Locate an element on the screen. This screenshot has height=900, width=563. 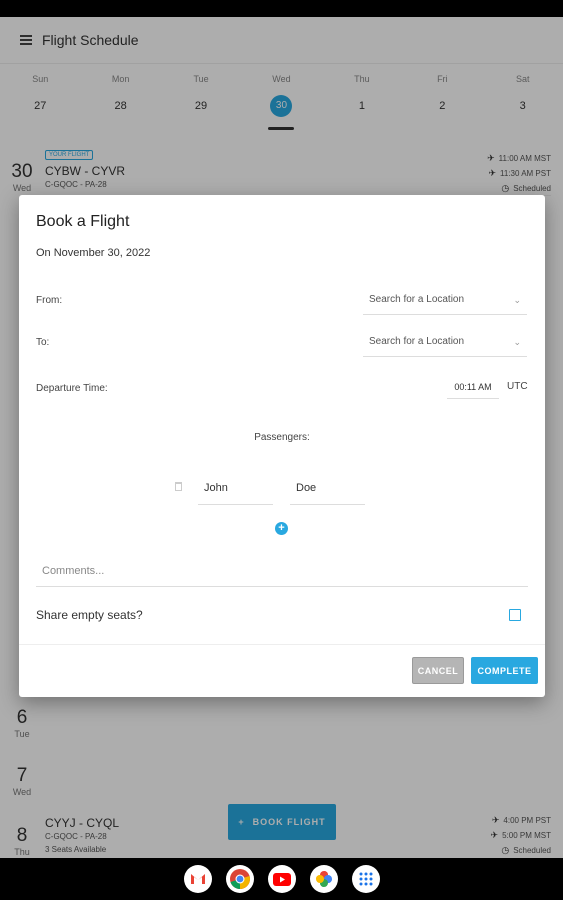
divider is located at coordinates (282, 644).